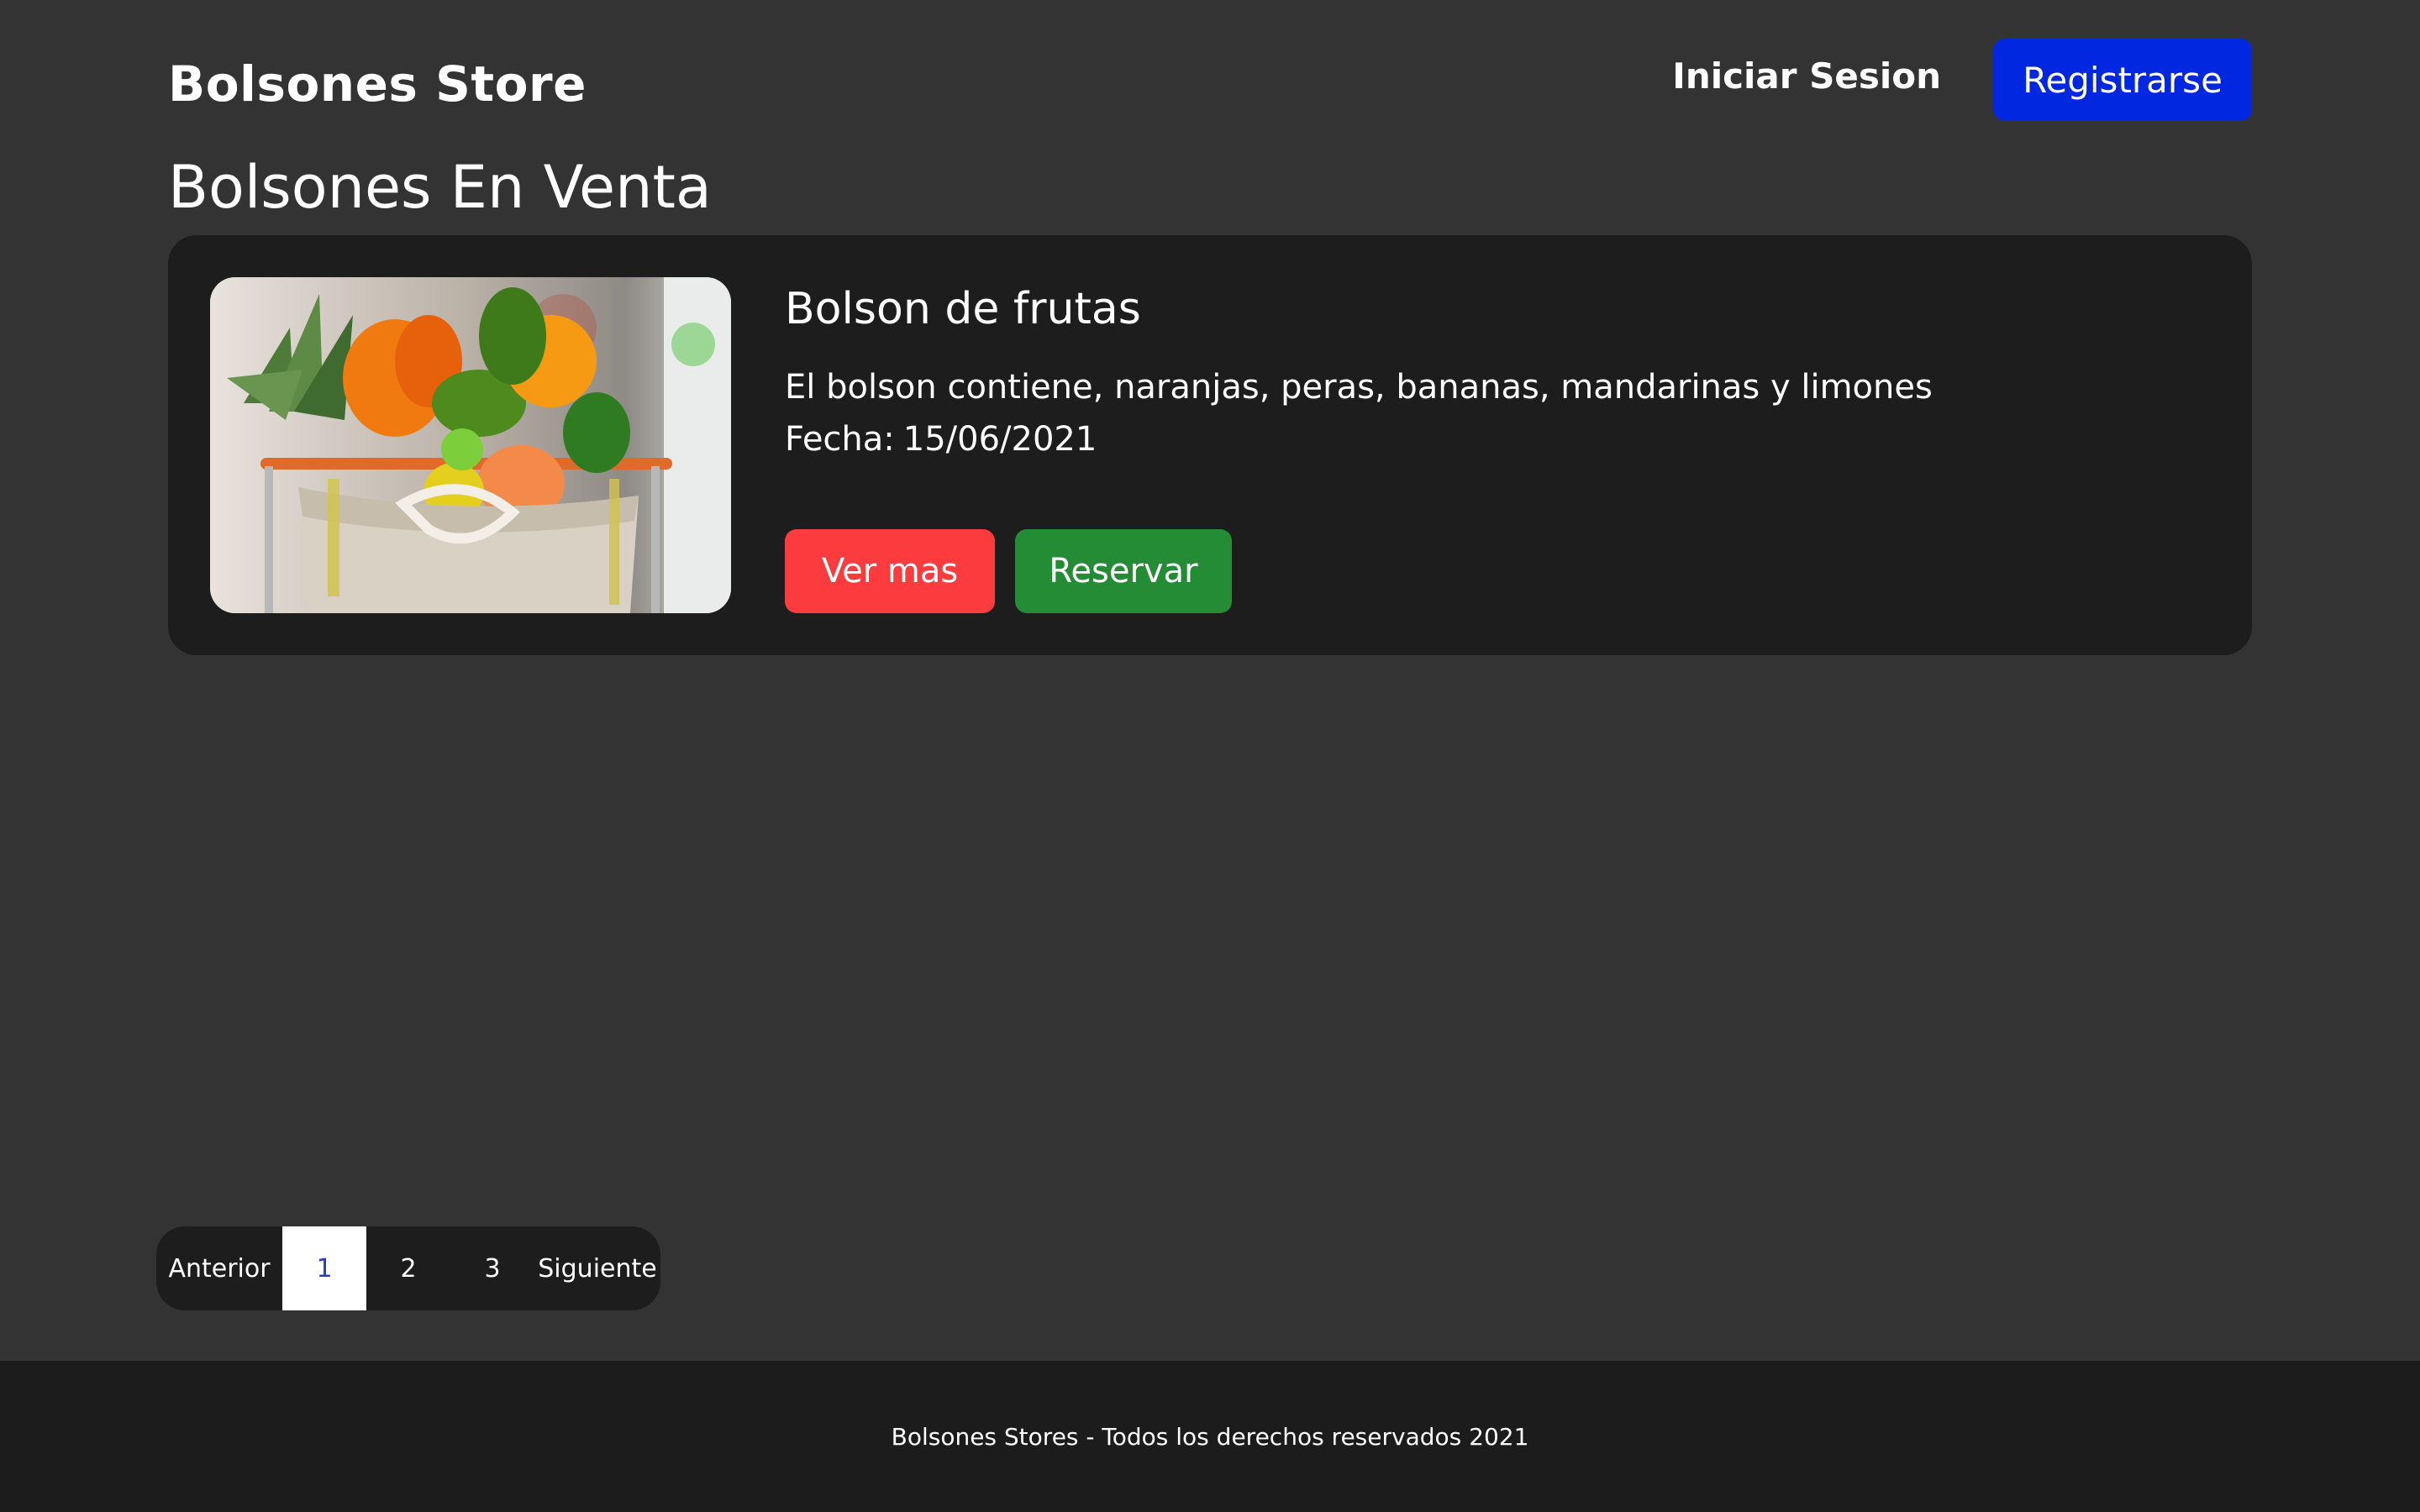 Image resolution: width=2420 pixels, height=1512 pixels. Describe the element at coordinates (440, 187) in the screenshot. I see `page-title: Bolsones En Venta` at that location.